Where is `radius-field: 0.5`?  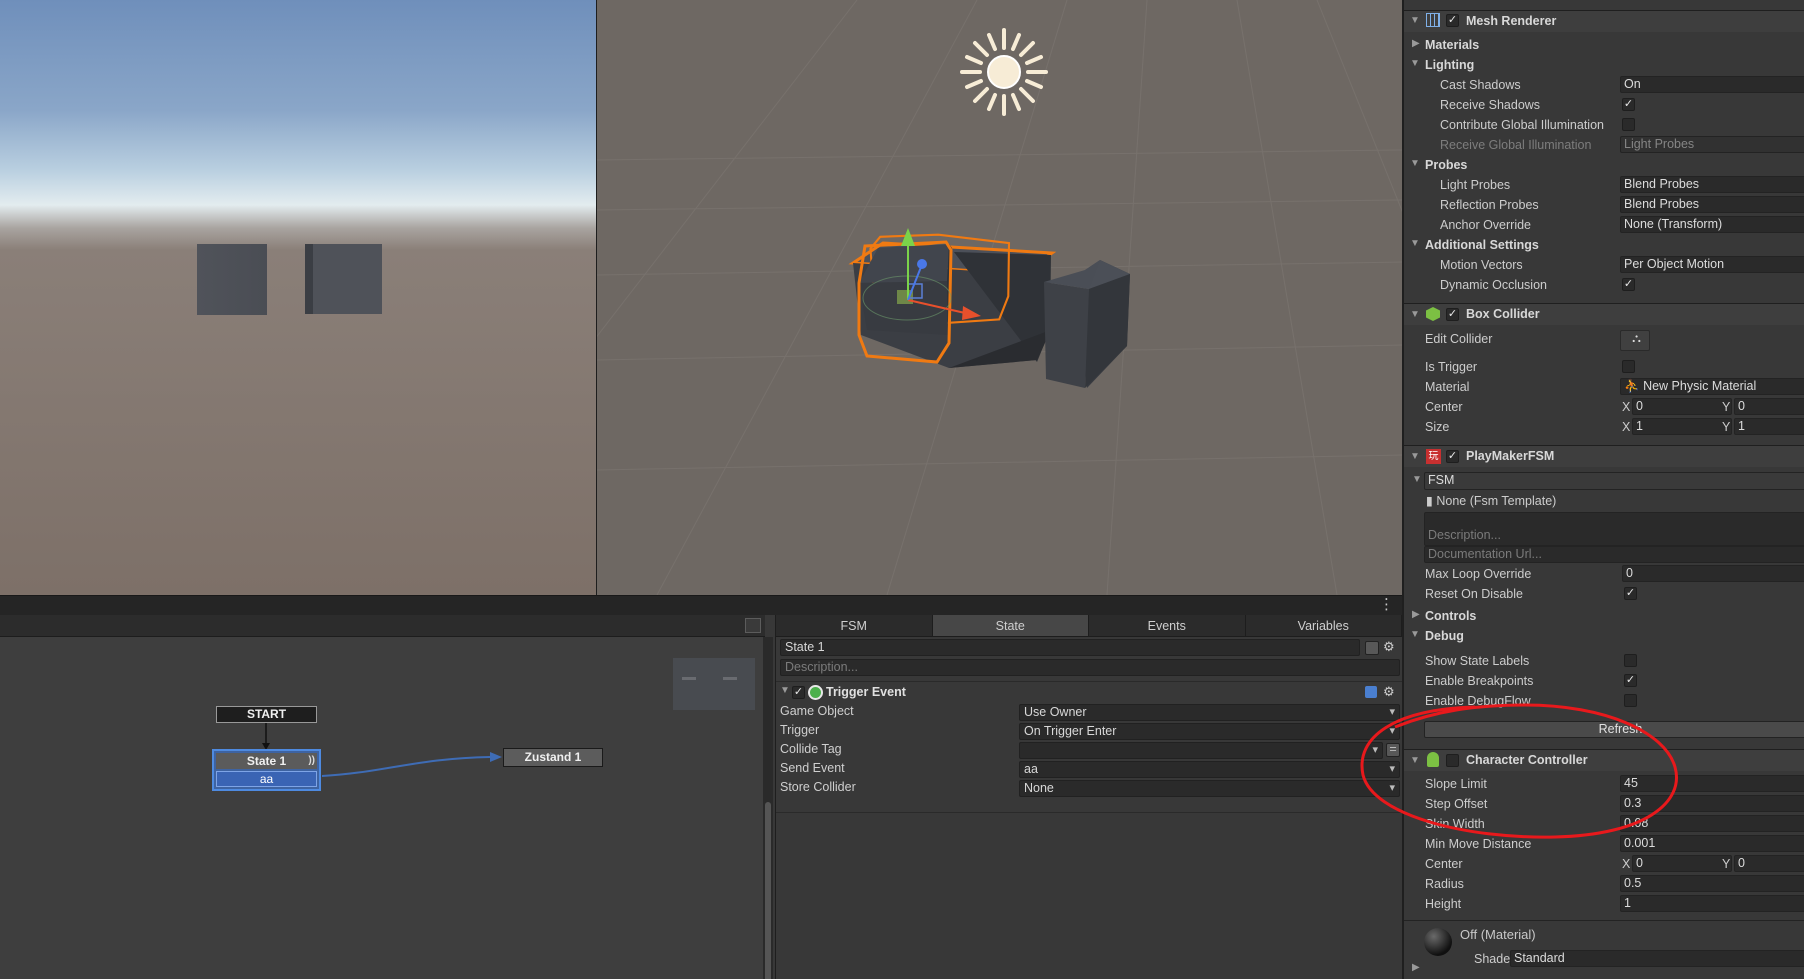
radius-field: 0.5 is located at coordinates (1712, 883).